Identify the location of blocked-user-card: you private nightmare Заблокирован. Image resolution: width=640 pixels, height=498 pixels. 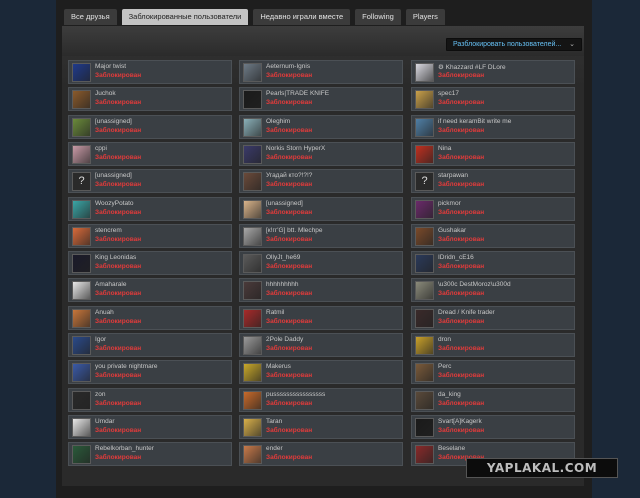
(150, 372).